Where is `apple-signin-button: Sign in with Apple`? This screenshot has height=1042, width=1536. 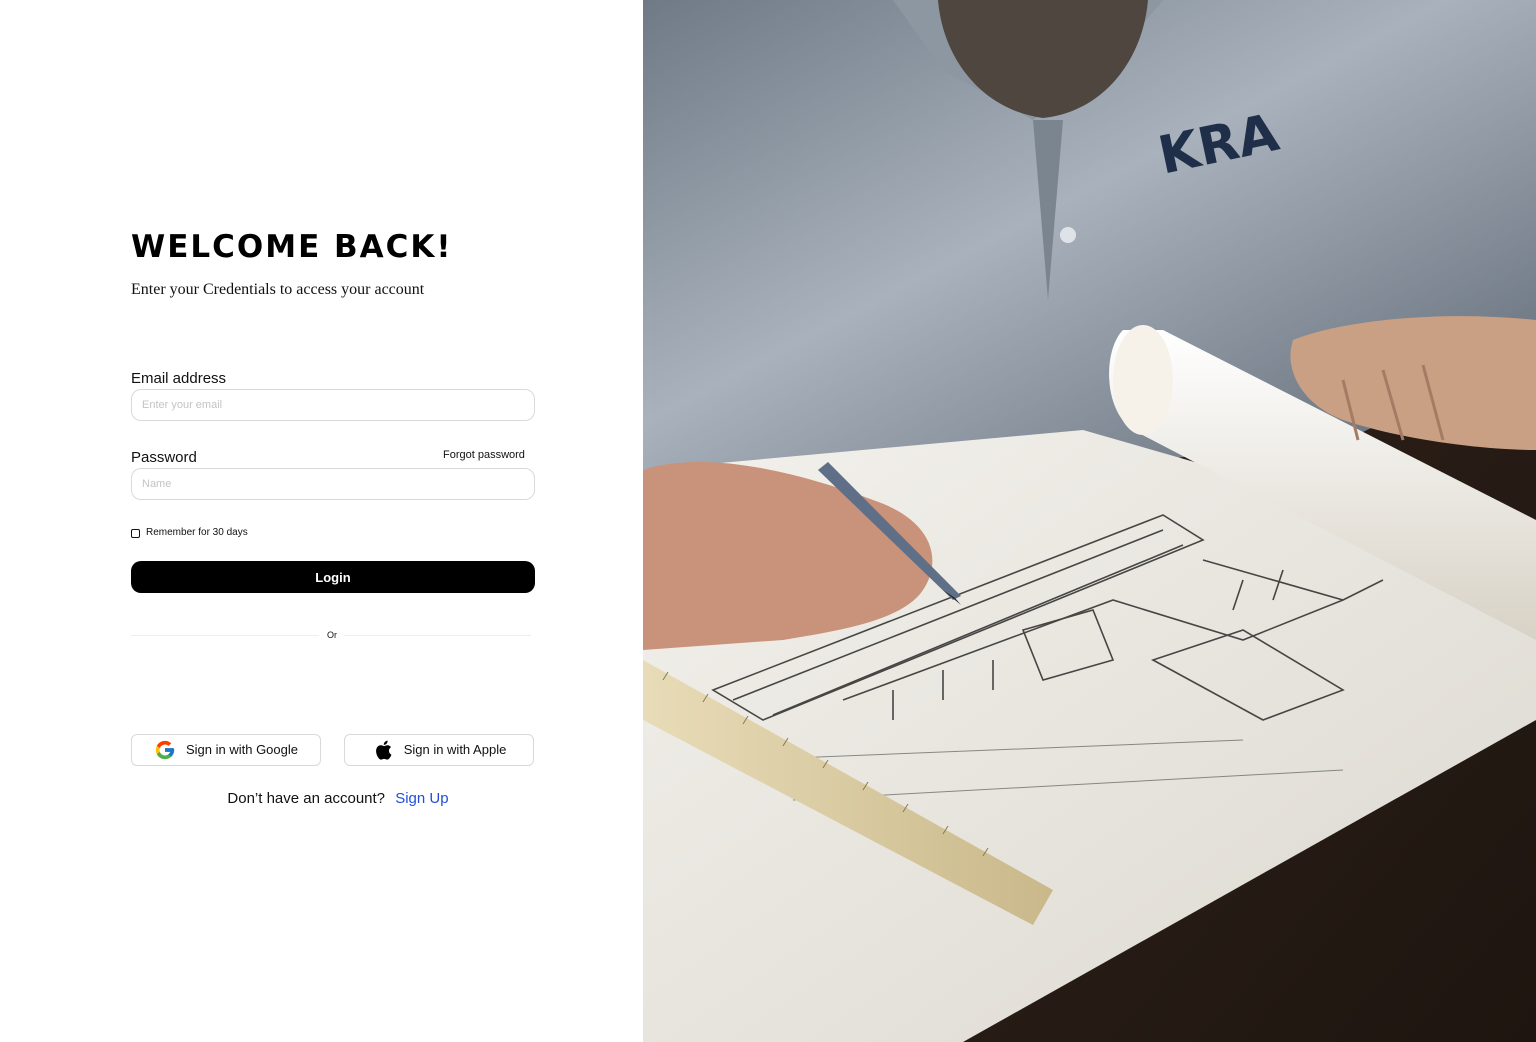
apple-signin-button: Sign in with Apple is located at coordinates (439, 750).